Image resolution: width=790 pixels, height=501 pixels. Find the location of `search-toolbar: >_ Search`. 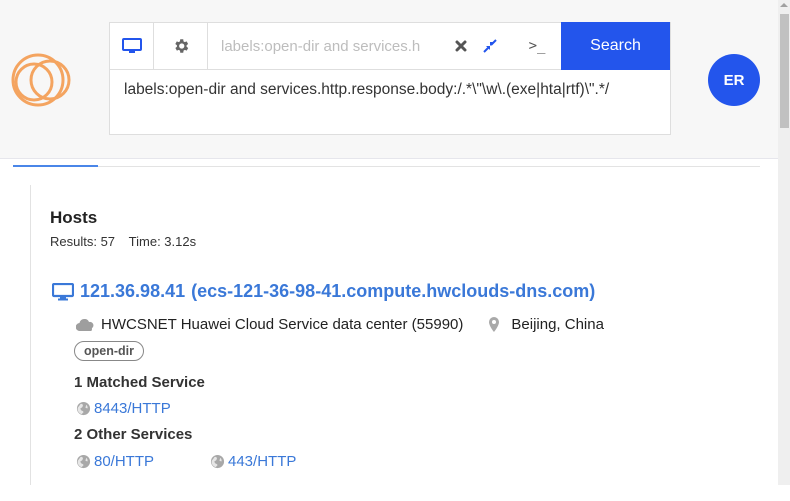

search-toolbar: >_ Search is located at coordinates (390, 46).